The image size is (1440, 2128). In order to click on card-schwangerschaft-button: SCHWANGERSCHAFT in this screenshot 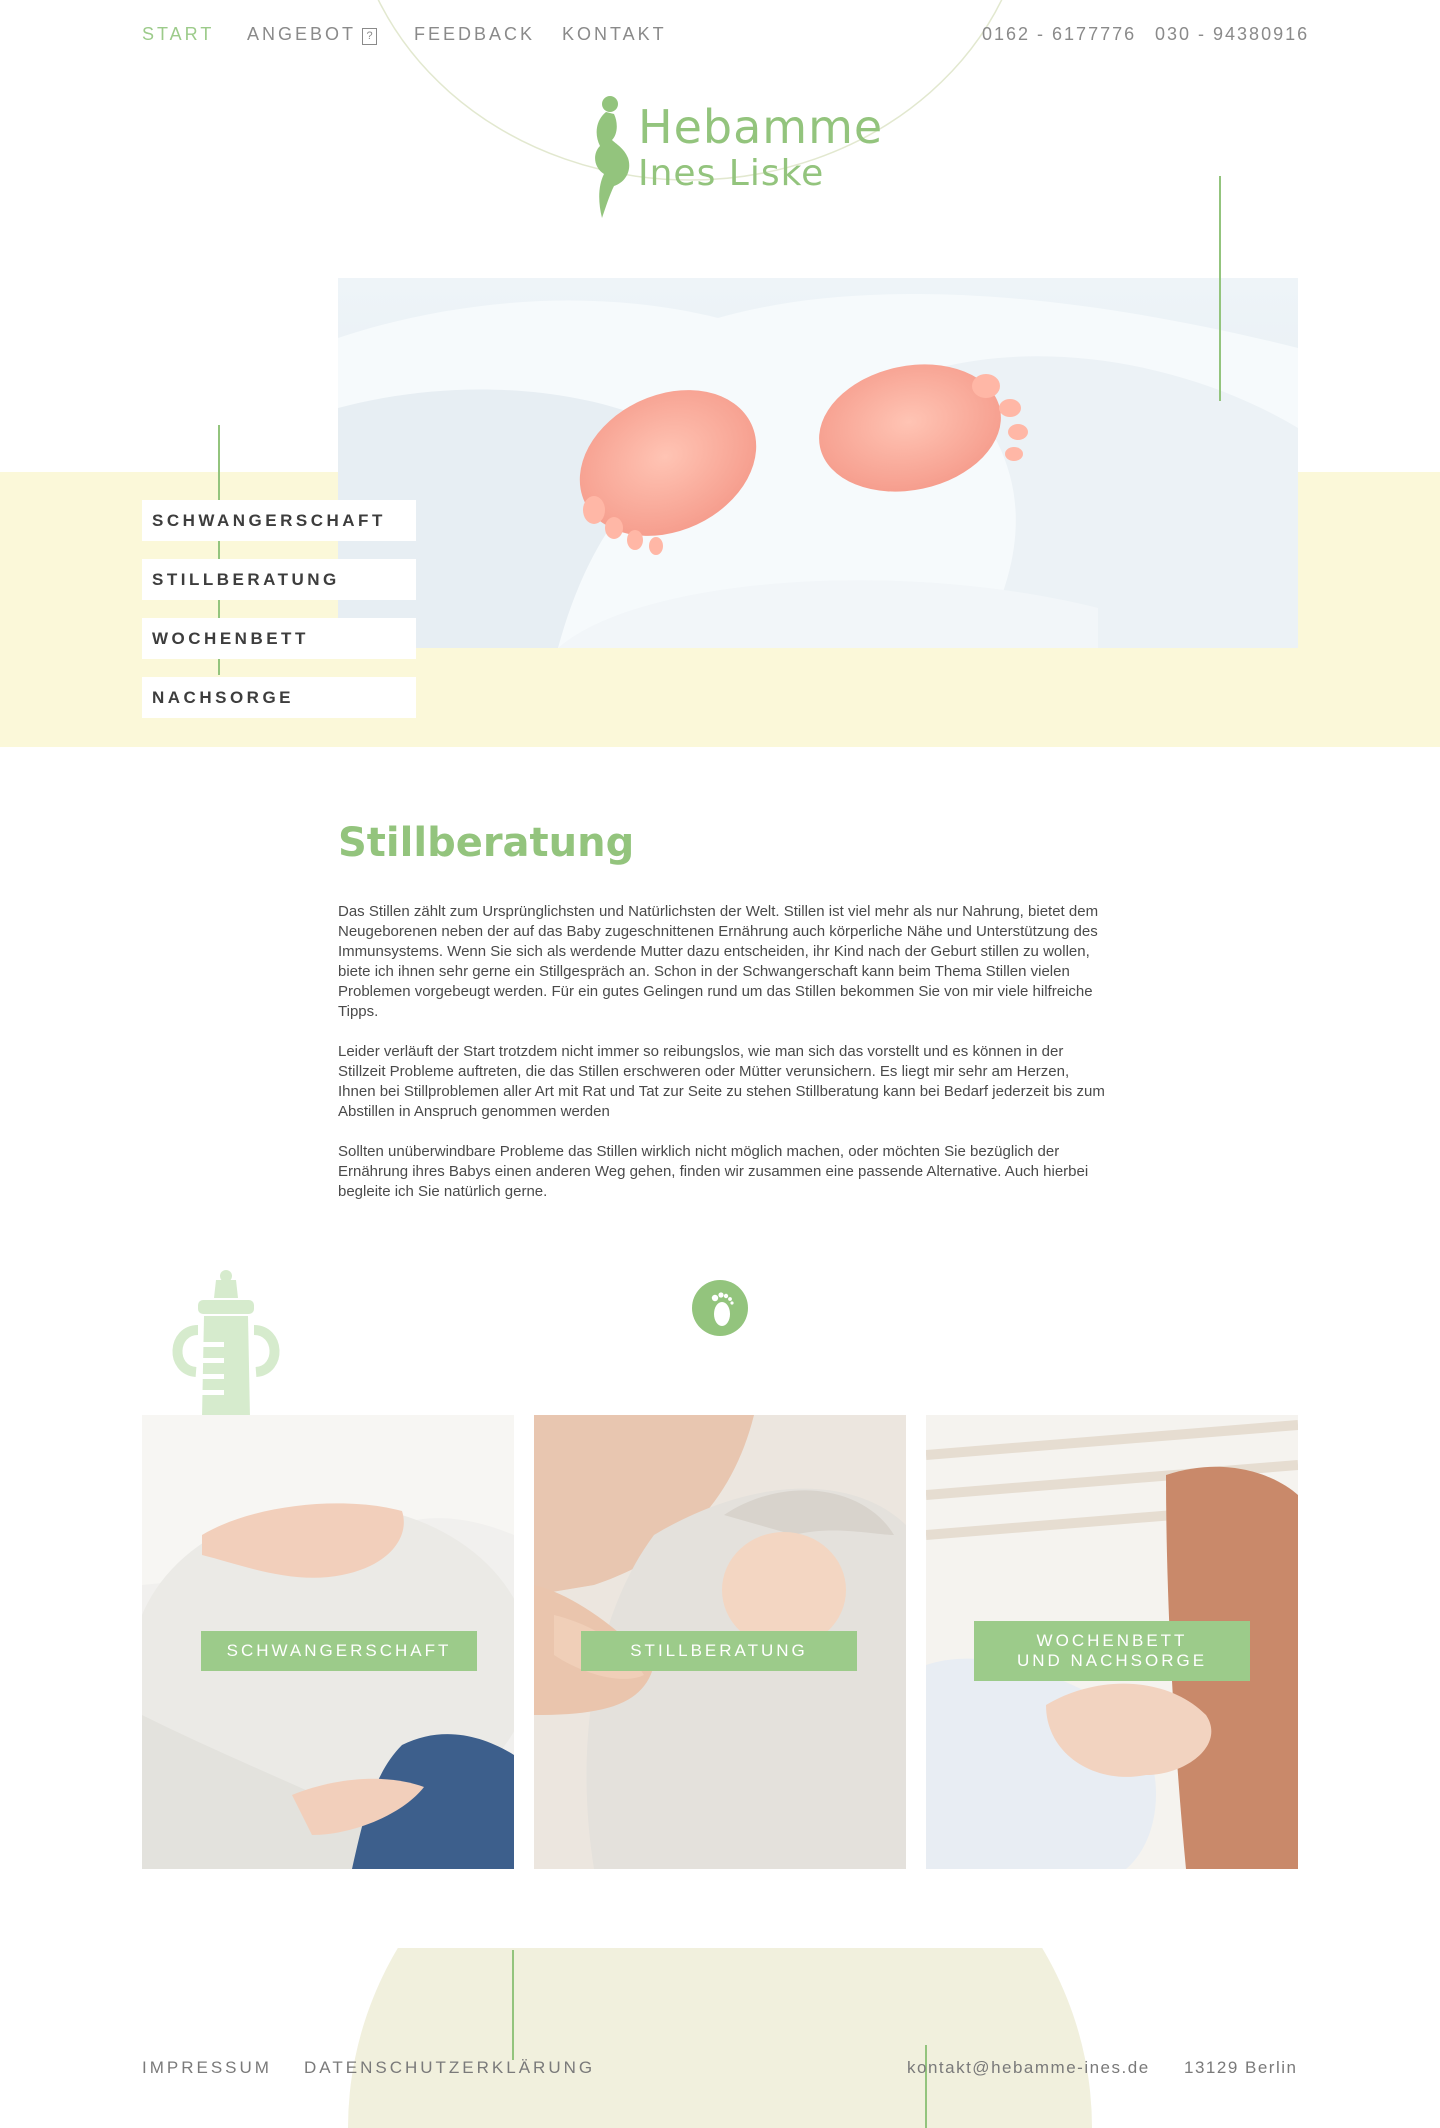, I will do `click(339, 1651)`.